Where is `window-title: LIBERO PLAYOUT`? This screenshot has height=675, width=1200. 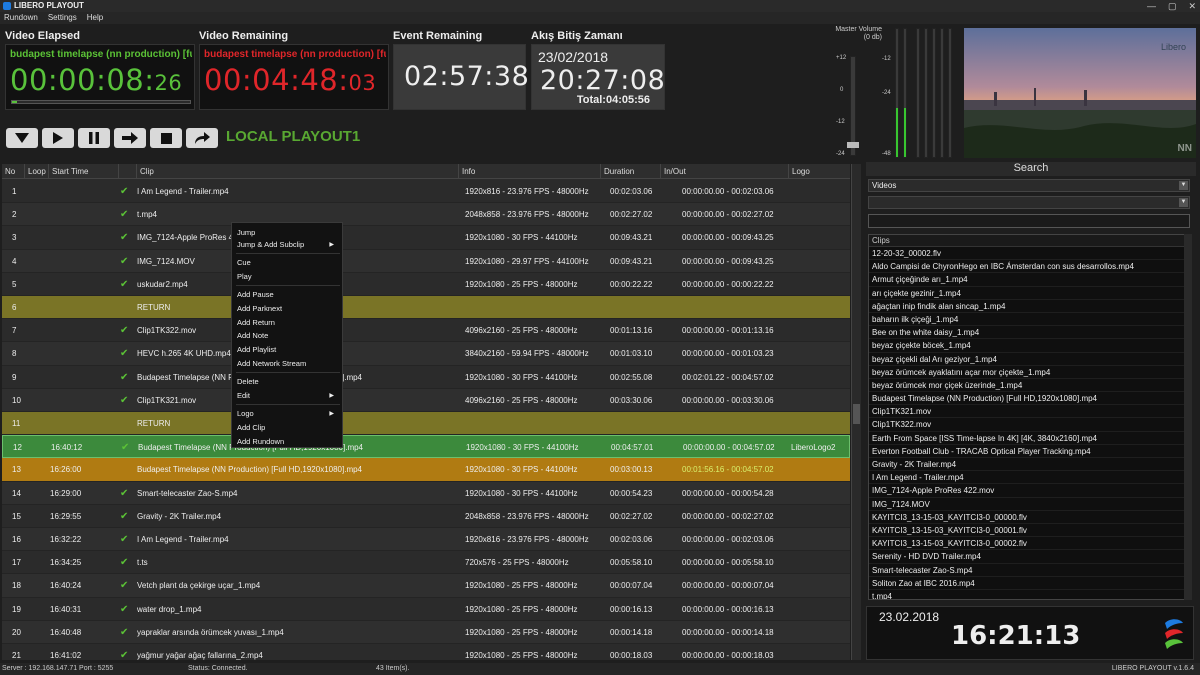
window-title: LIBERO PLAYOUT is located at coordinates (49, 5).